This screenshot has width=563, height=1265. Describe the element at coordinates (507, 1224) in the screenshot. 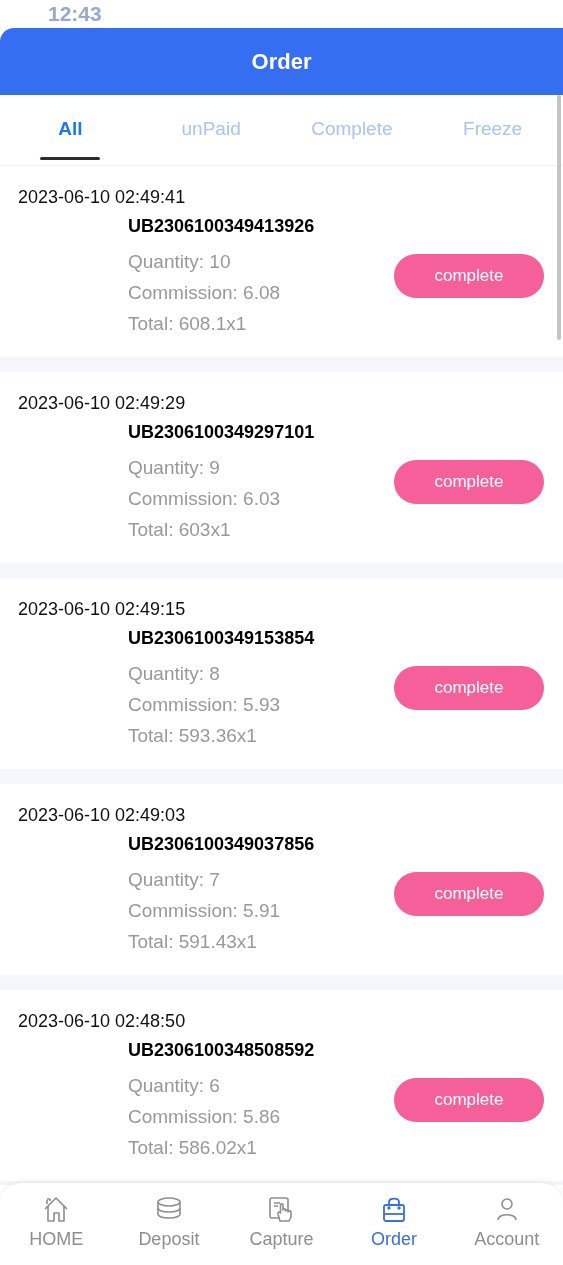

I see `nav-item: Account` at that location.